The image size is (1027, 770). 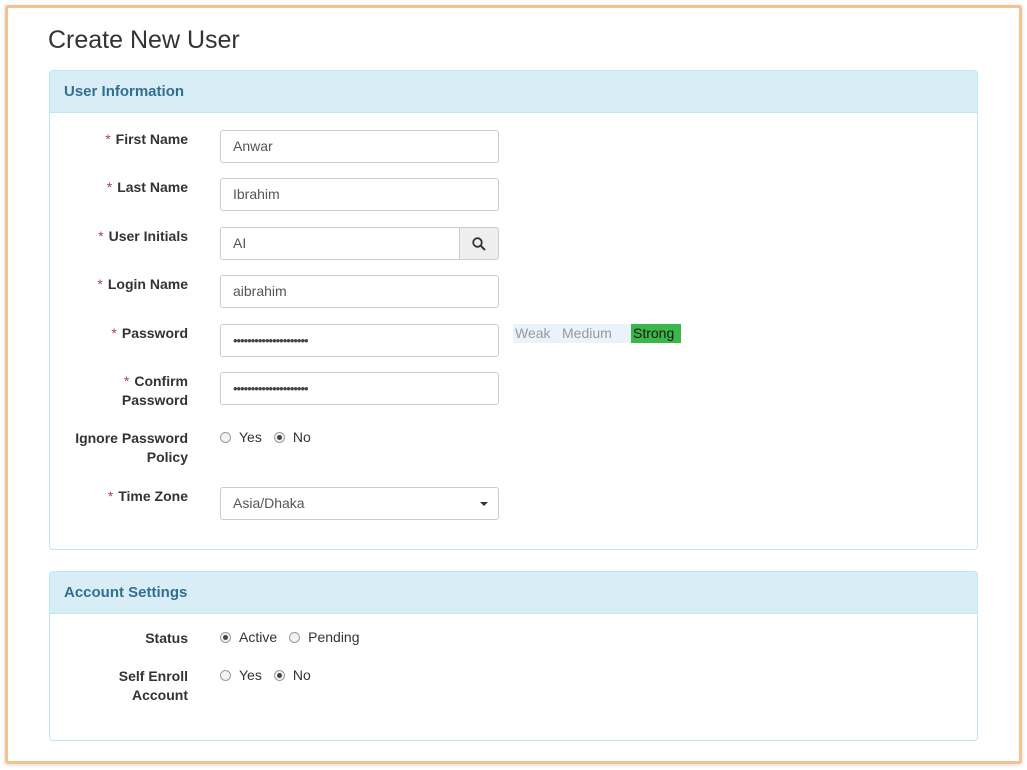 What do you see at coordinates (147, 496) in the screenshot?
I see `time-zone-label: * Time Zone` at bounding box center [147, 496].